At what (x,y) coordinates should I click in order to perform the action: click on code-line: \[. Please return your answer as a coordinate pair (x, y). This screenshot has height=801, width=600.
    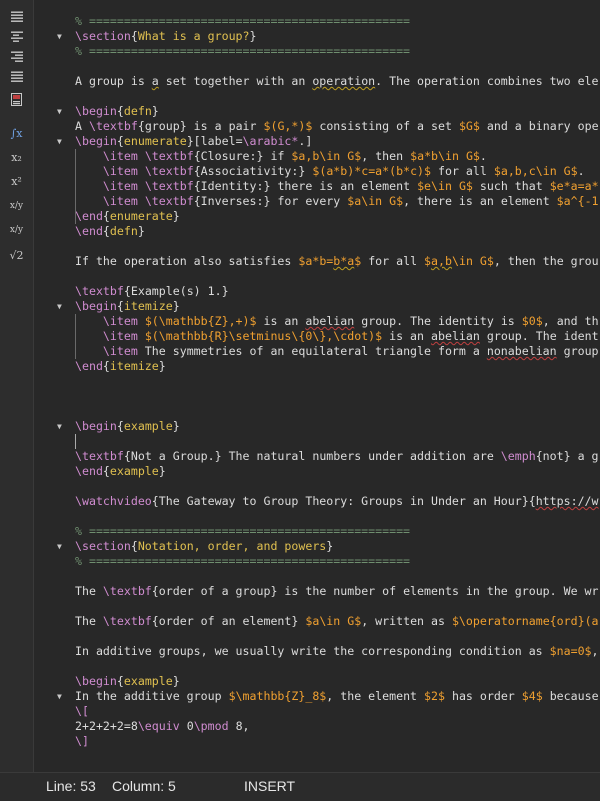
    Looking at the image, I should click on (82, 711).